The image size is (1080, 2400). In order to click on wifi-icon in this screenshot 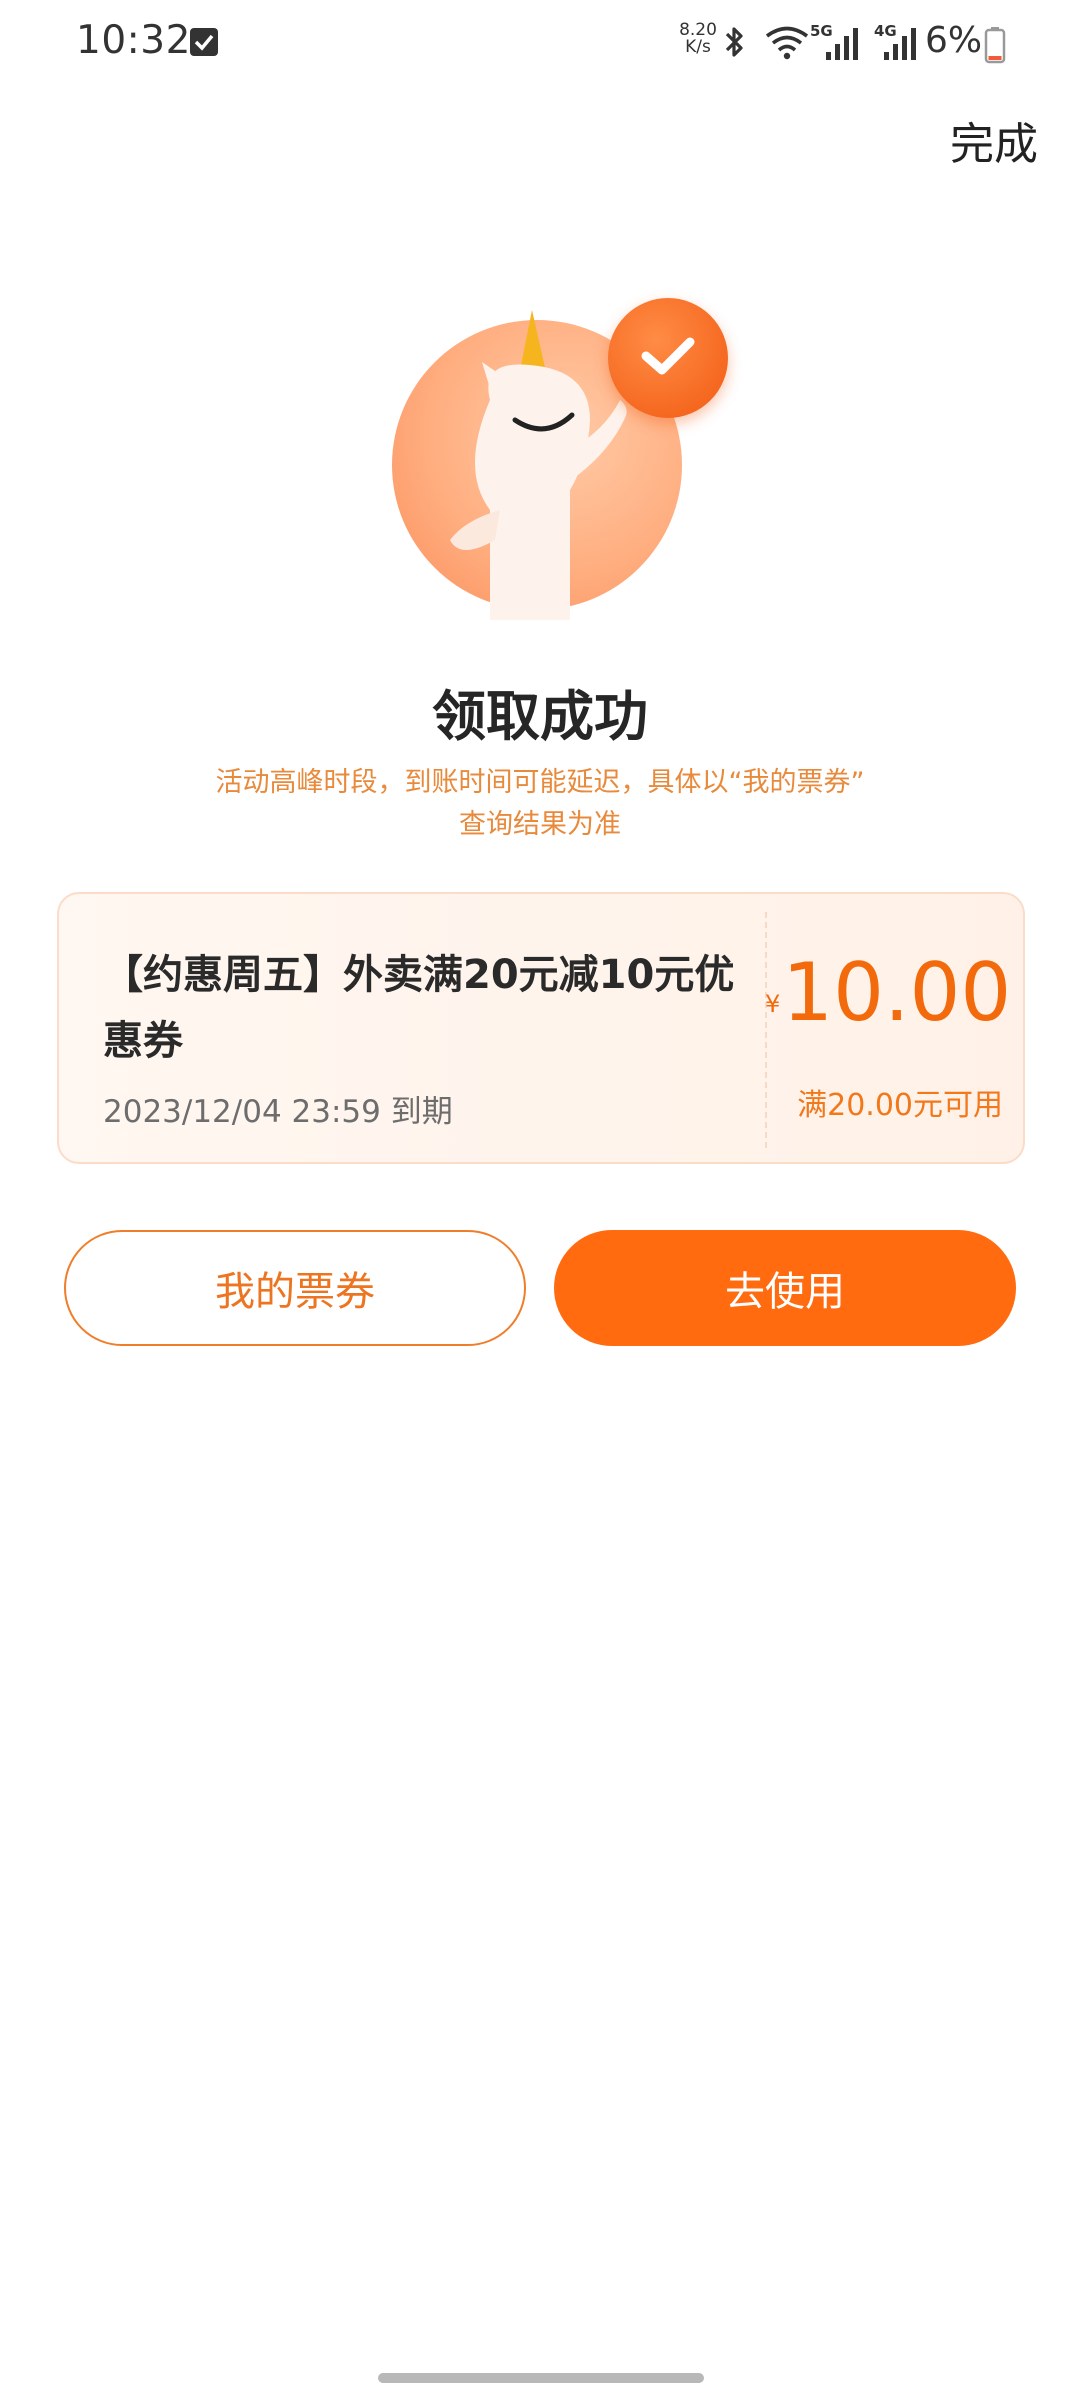, I will do `click(787, 43)`.